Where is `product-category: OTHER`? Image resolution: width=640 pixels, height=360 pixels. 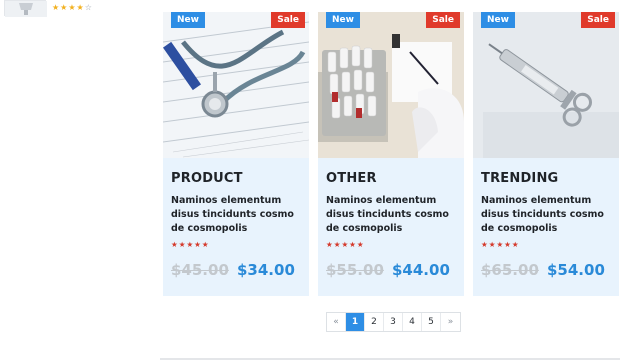
product-category: OTHER is located at coordinates (351, 178).